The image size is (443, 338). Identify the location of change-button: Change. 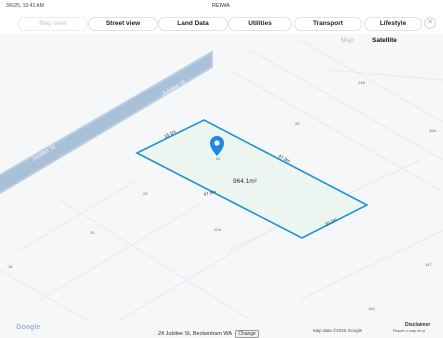
(247, 334).